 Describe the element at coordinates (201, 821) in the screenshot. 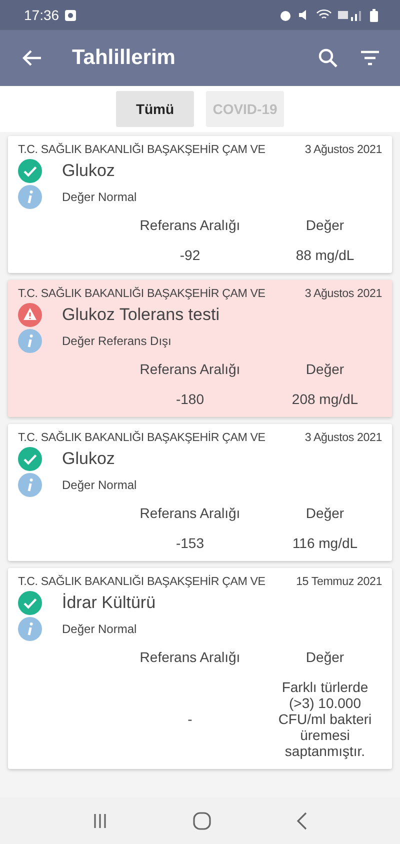

I see `home-icon` at that location.